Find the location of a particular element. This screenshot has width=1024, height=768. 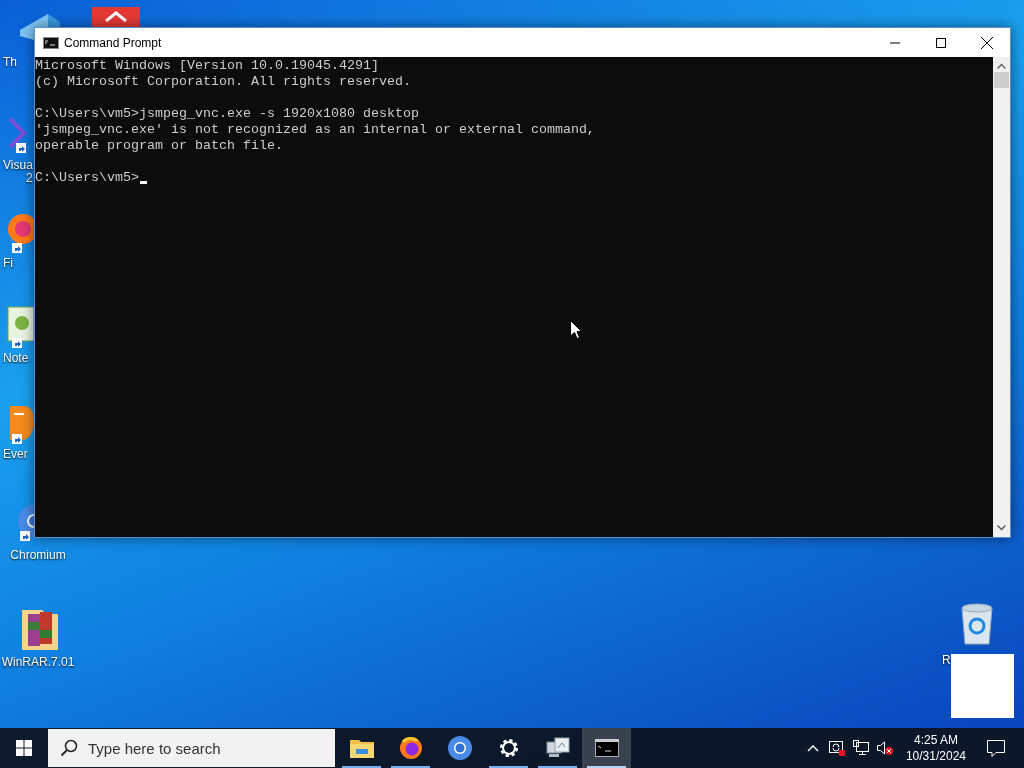

folder-icon is located at coordinates (361, 748).